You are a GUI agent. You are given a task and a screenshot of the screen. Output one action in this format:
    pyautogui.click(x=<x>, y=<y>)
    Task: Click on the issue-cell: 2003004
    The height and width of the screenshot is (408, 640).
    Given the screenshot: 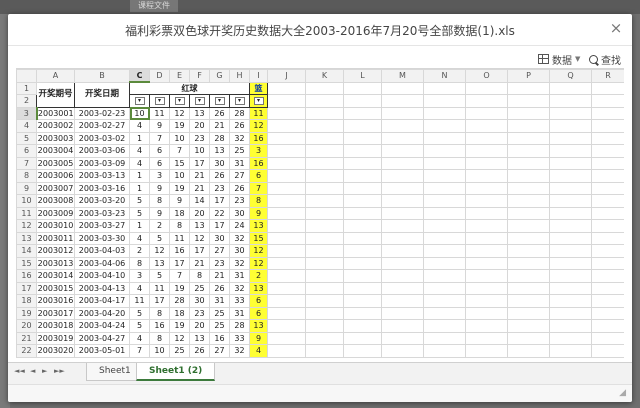 What is the action you would take?
    pyautogui.click(x=55, y=151)
    